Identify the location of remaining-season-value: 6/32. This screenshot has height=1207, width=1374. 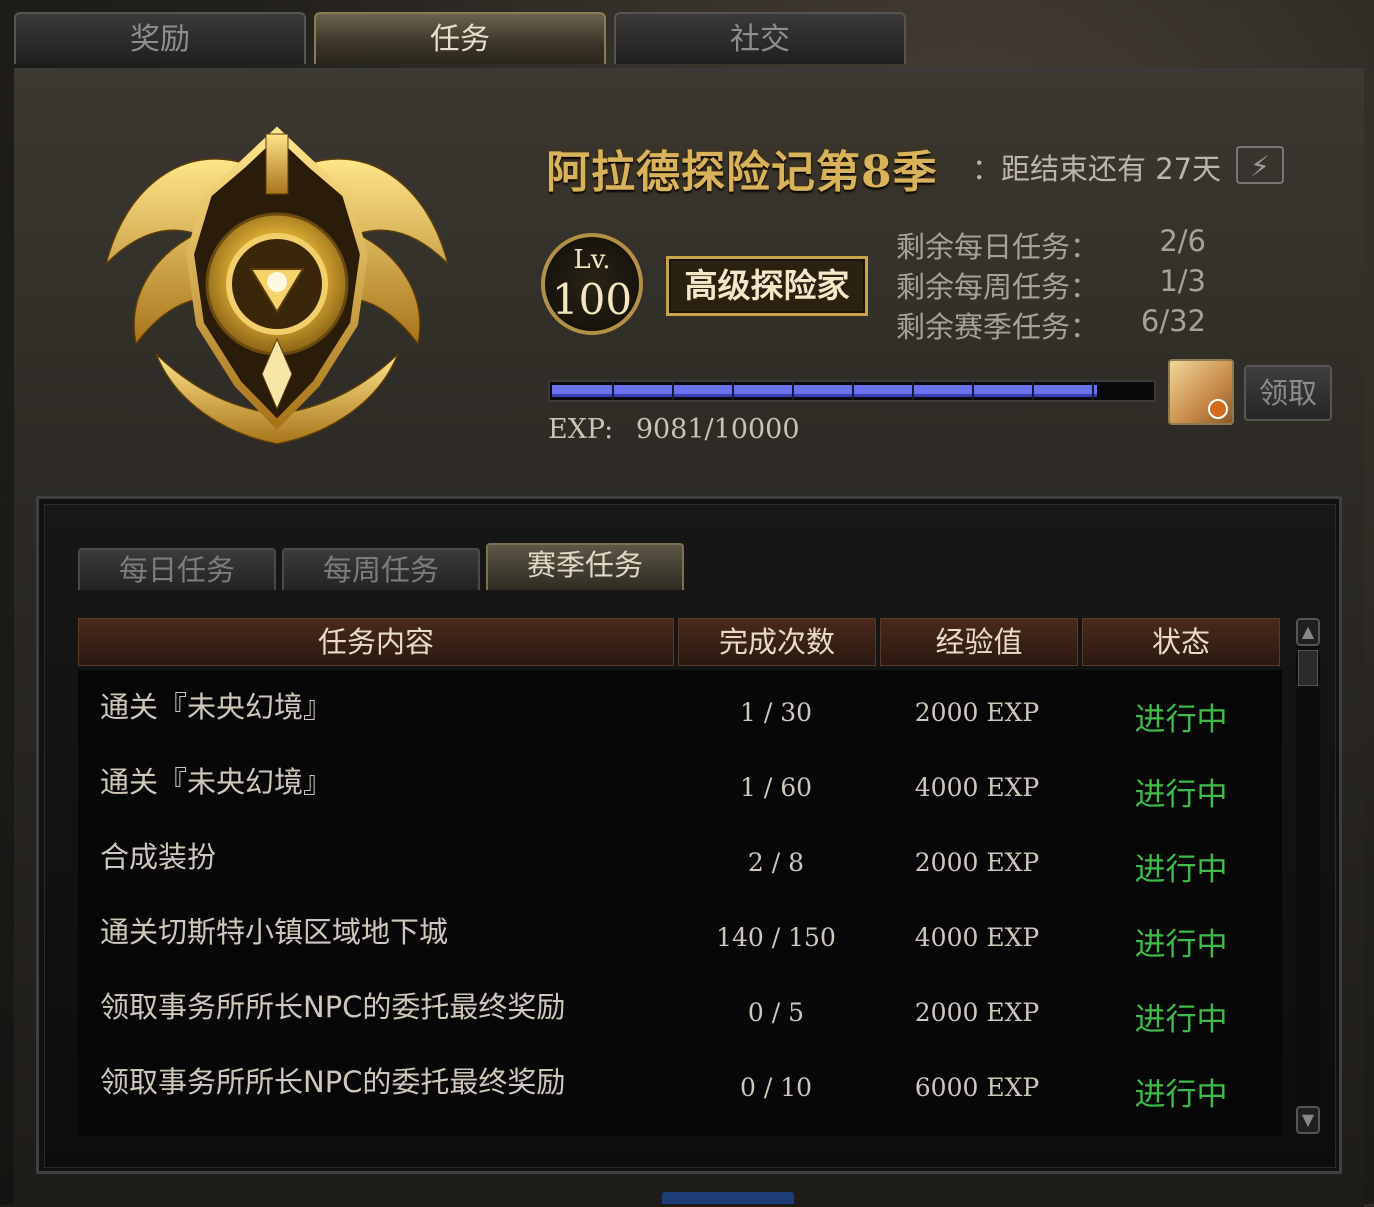
(1173, 321).